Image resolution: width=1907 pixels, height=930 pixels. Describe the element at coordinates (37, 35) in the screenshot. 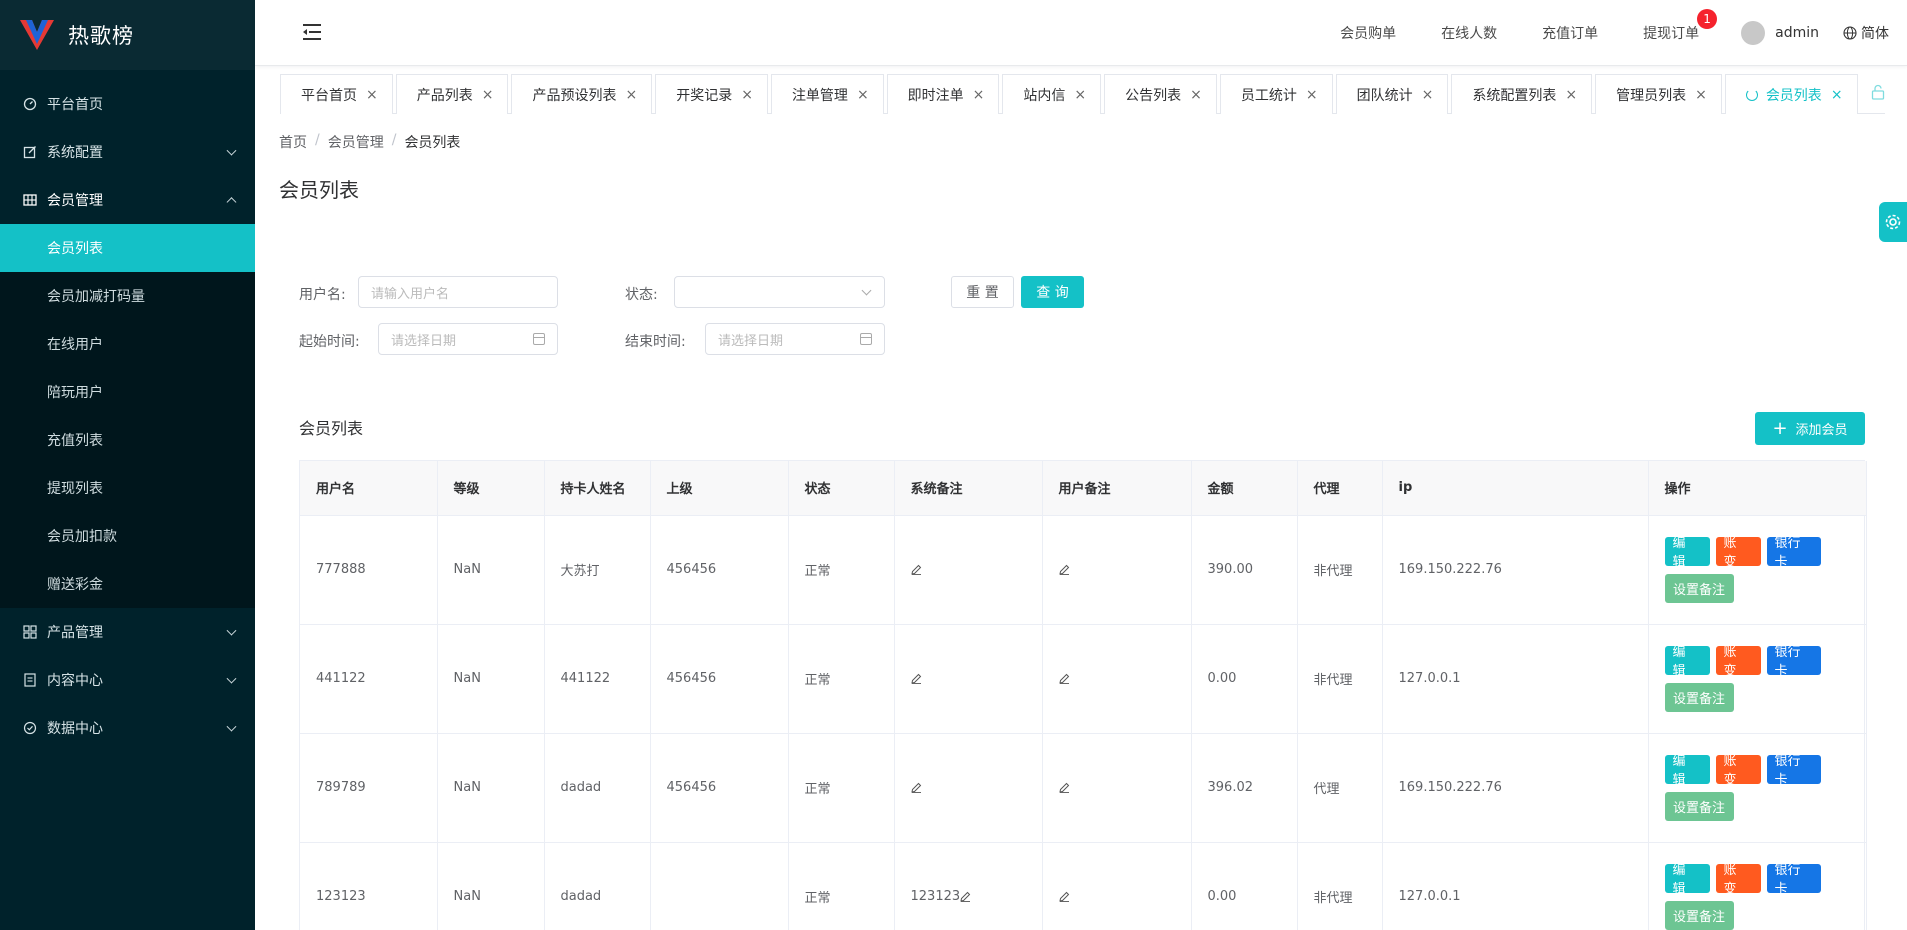

I see `logo-icon` at that location.